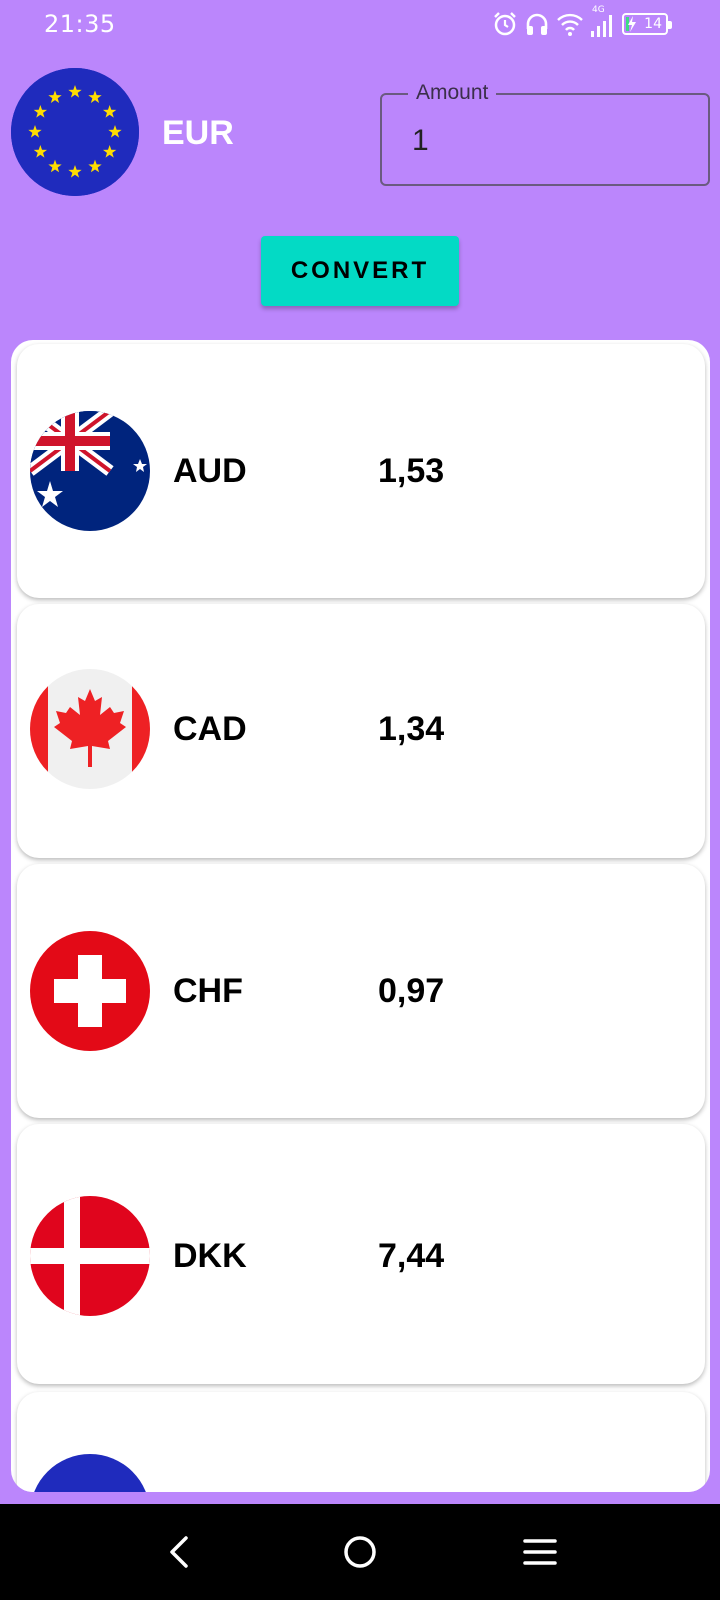 This screenshot has width=720, height=1600. Describe the element at coordinates (210, 471) in the screenshot. I see `currency-code: AUD` at that location.